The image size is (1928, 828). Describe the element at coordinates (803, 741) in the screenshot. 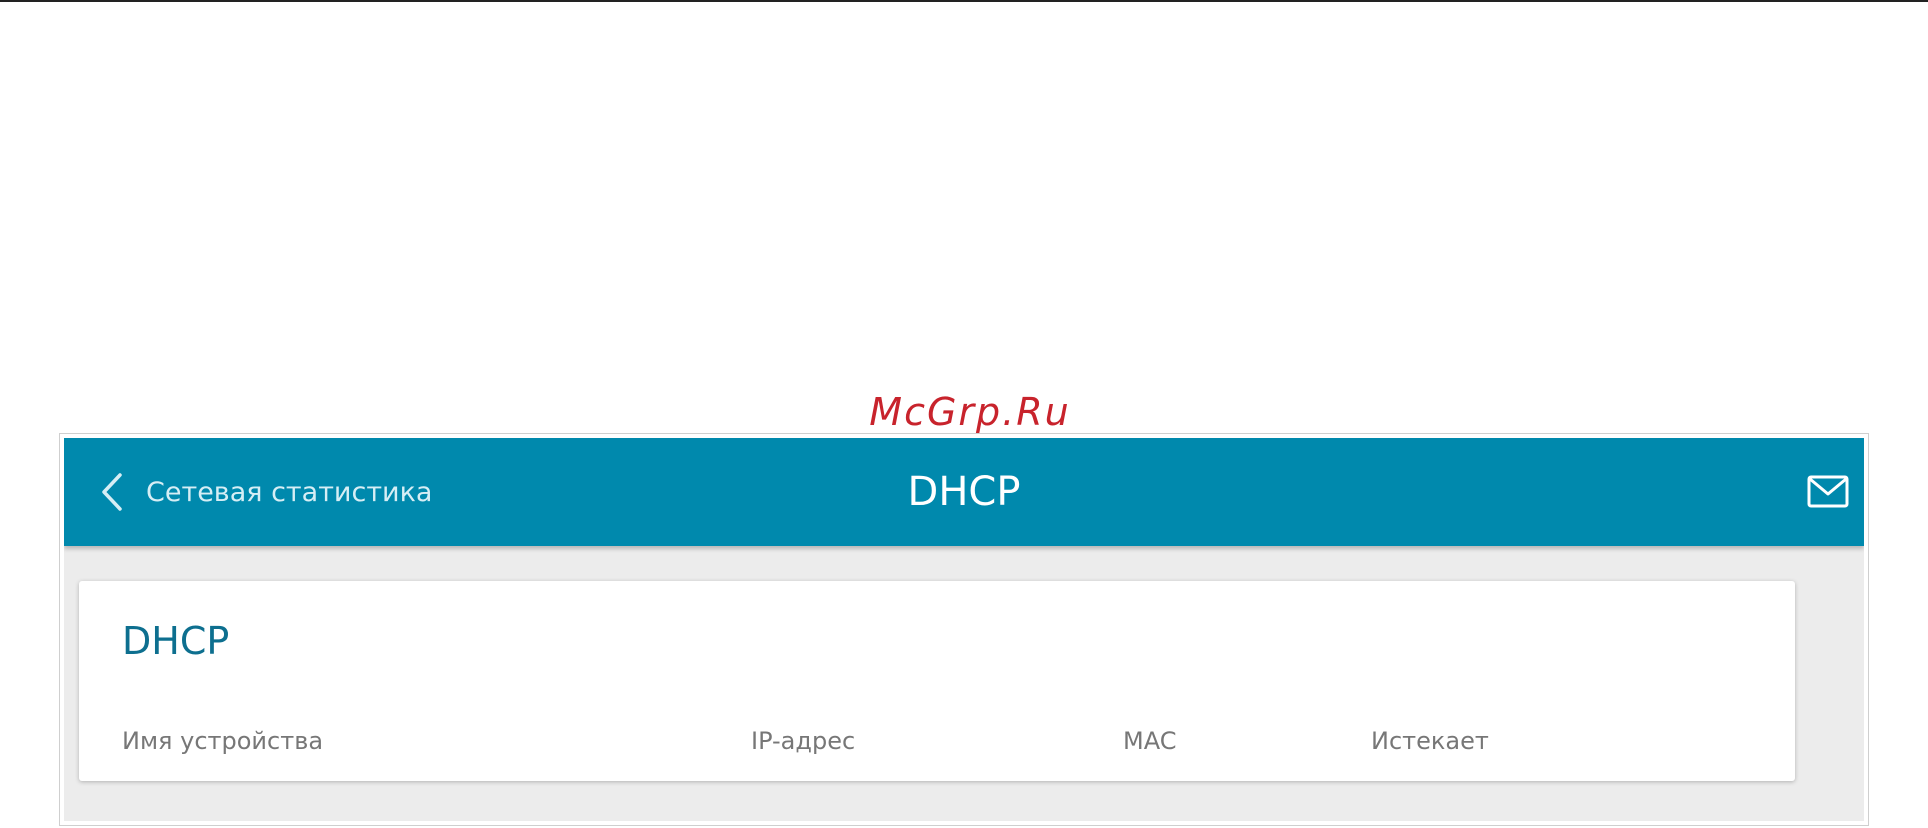

I see `column-header-ip-address: IP-адрес` at that location.